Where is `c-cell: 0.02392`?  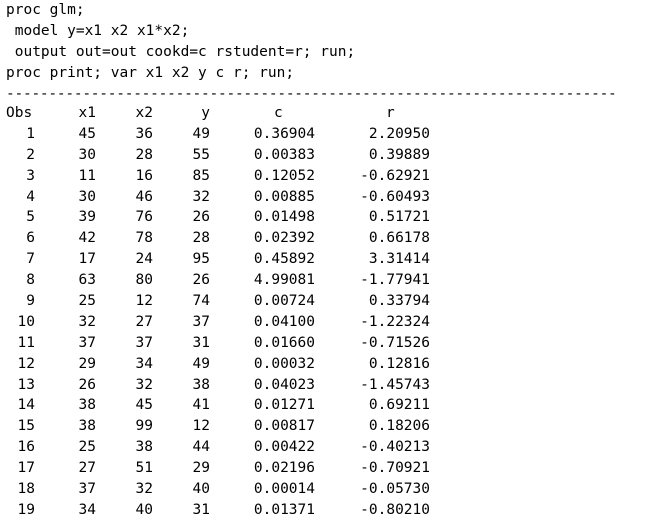 c-cell: 0.02392 is located at coordinates (284, 238).